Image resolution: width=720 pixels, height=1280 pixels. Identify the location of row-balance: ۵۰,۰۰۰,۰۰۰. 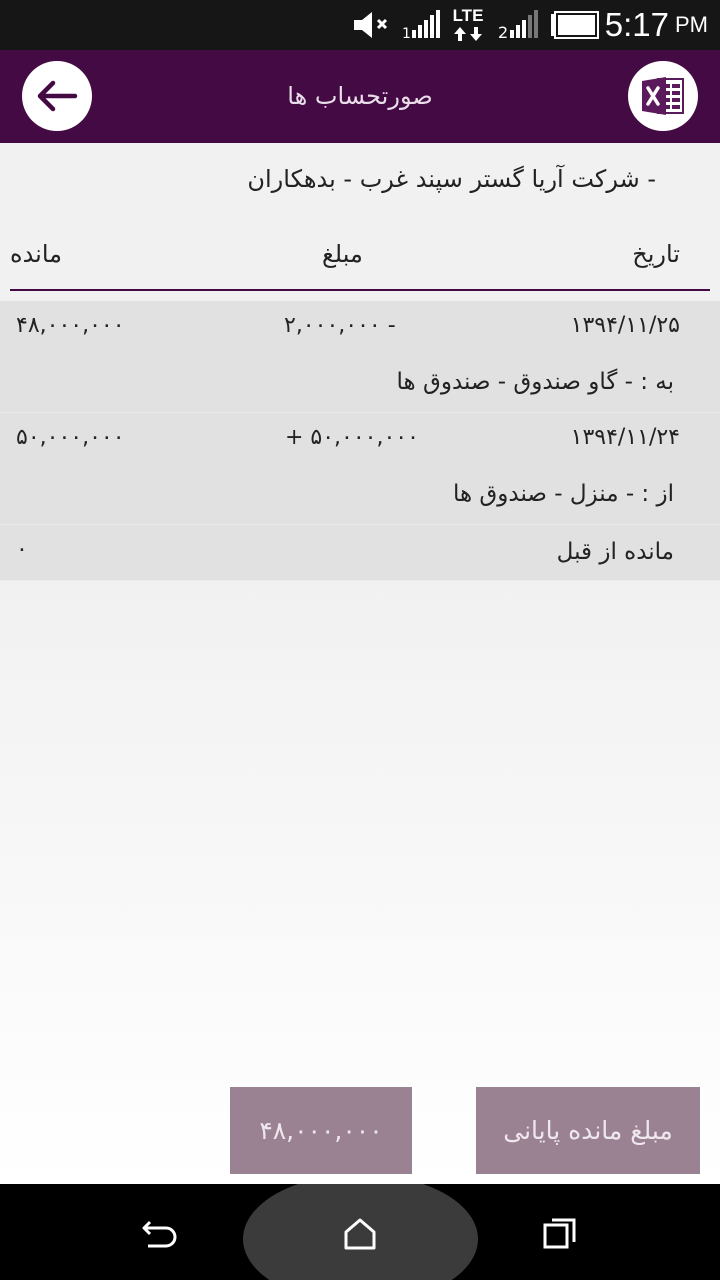
(70, 437).